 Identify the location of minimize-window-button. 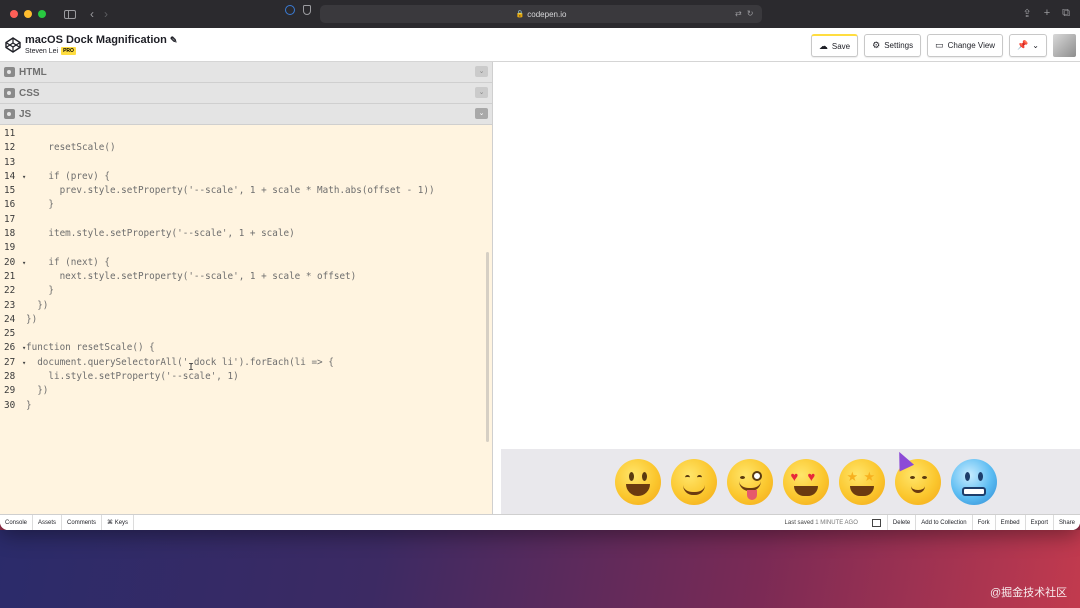
(28, 14).